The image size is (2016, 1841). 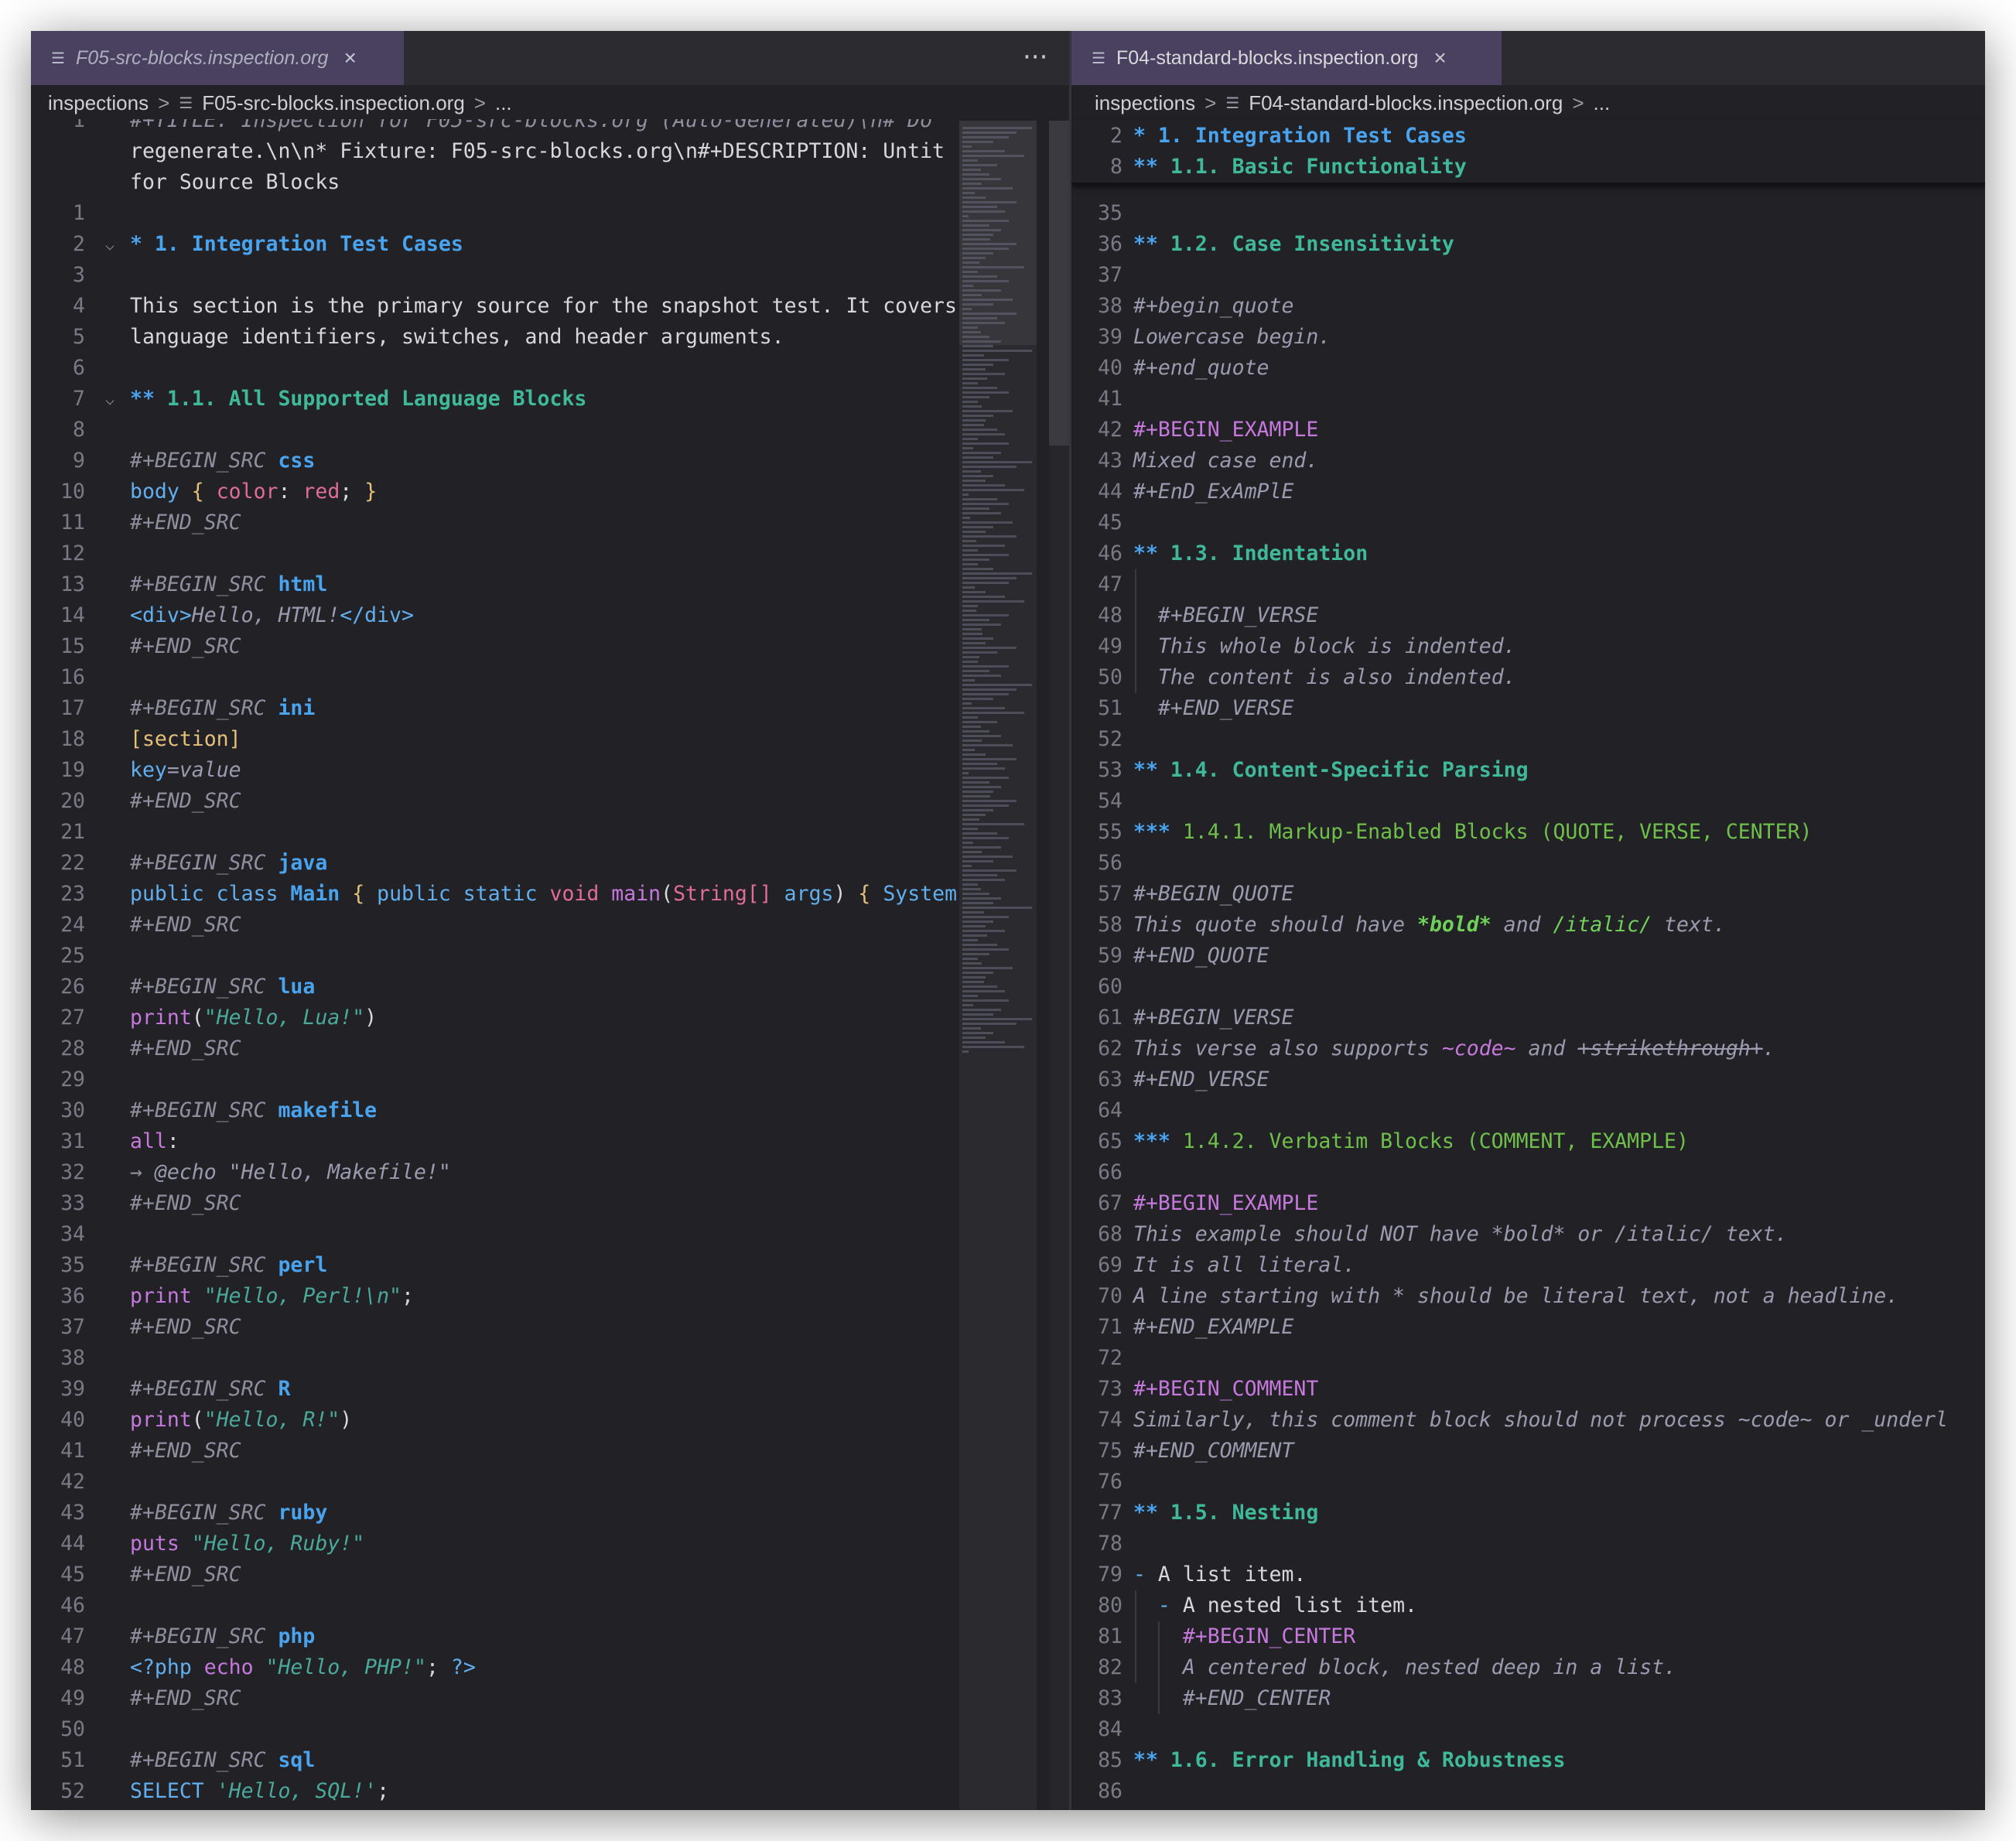 What do you see at coordinates (495, 646) in the screenshot?
I see `code-line: 15 #+END_SRC` at bounding box center [495, 646].